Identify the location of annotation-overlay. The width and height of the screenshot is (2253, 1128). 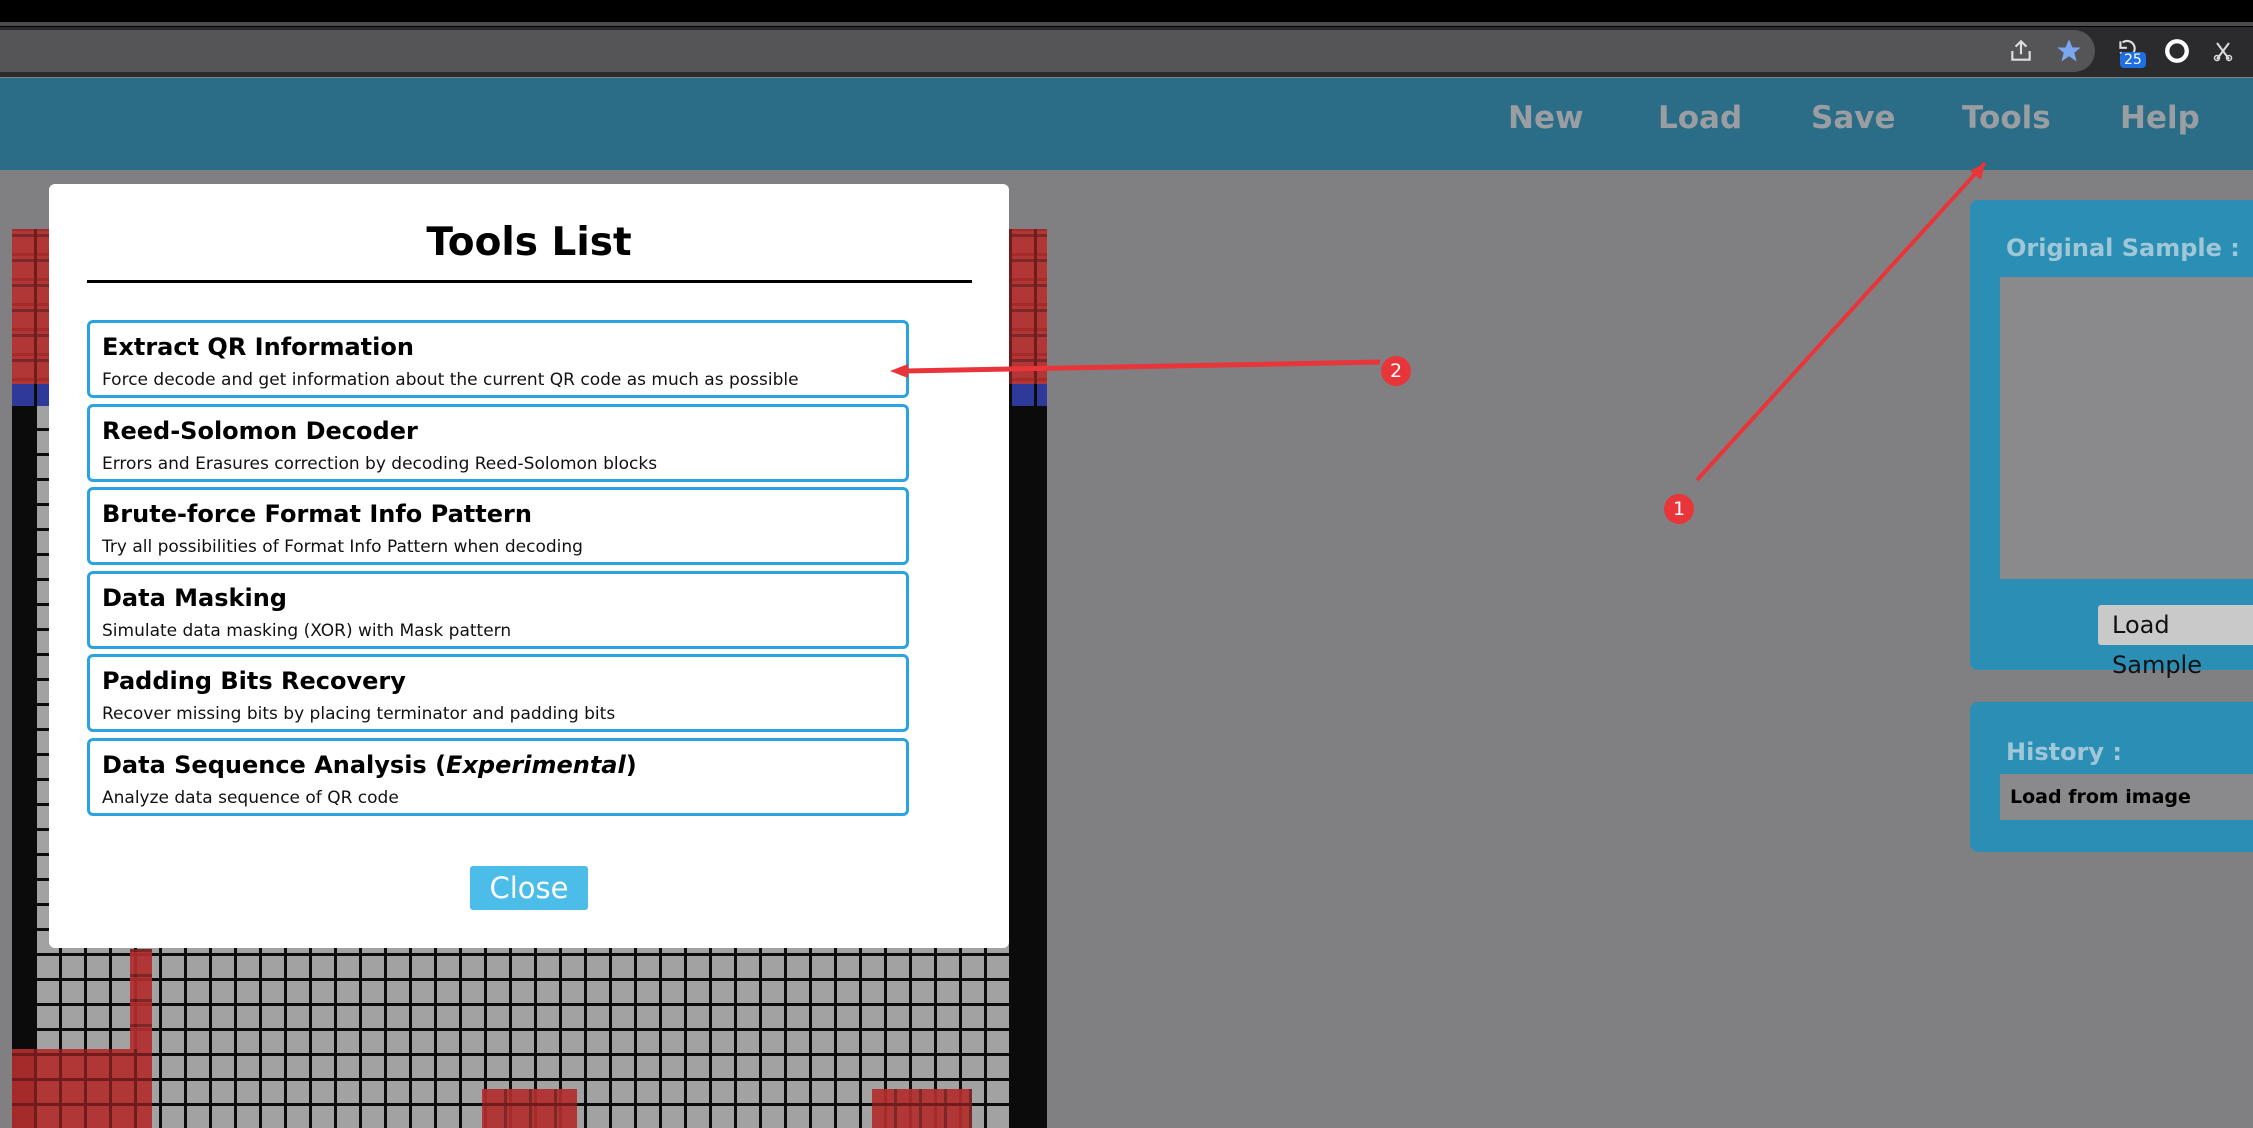
(1438, 321).